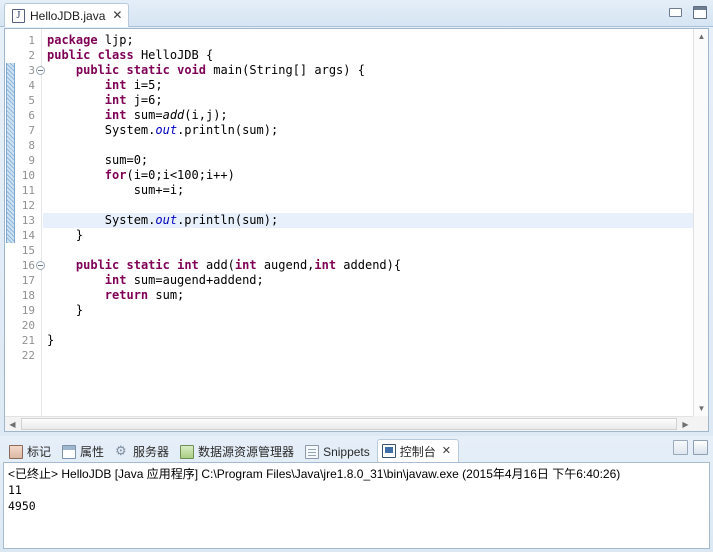 The height and width of the screenshot is (552, 713). What do you see at coordinates (700, 12) in the screenshot?
I see `maximize-icon` at bounding box center [700, 12].